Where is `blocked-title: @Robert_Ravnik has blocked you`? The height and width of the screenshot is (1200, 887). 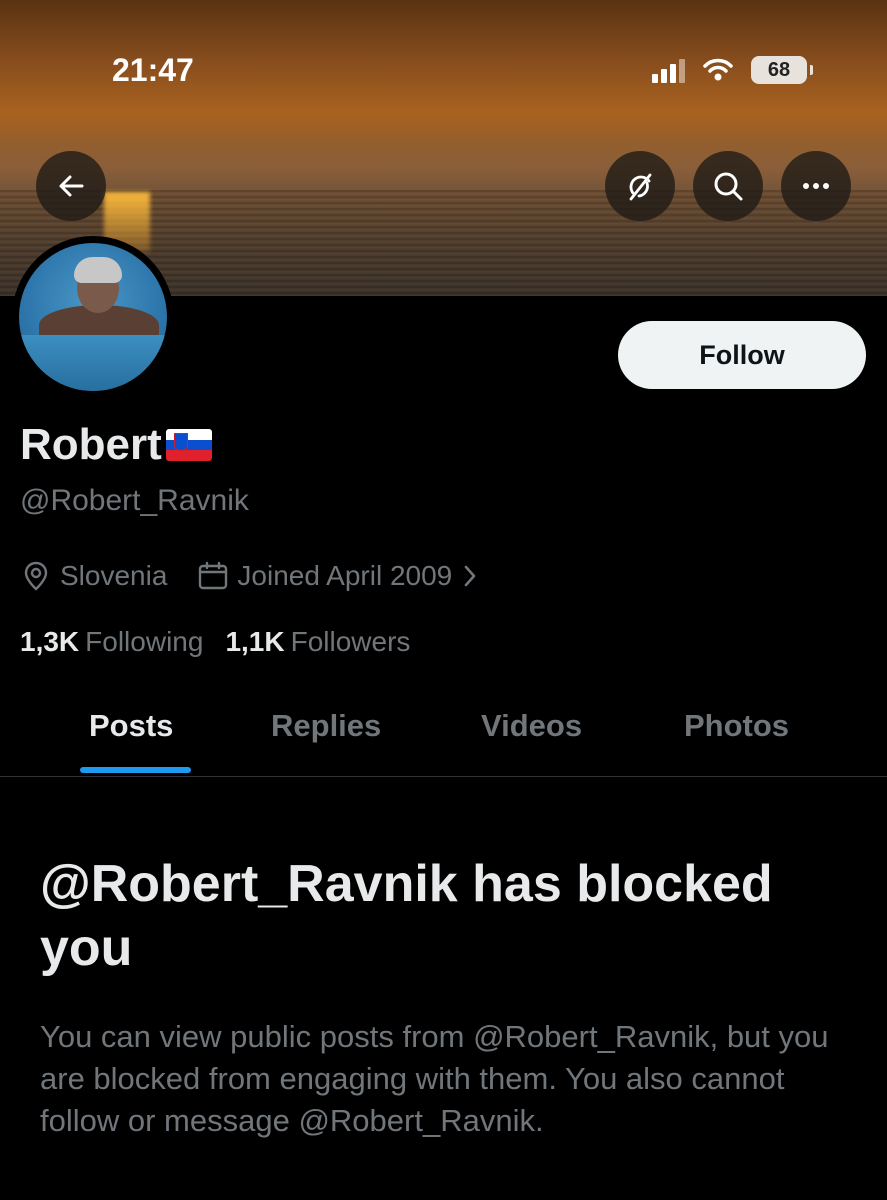 blocked-title: @Robert_Ravnik has blocked you is located at coordinates (406, 916).